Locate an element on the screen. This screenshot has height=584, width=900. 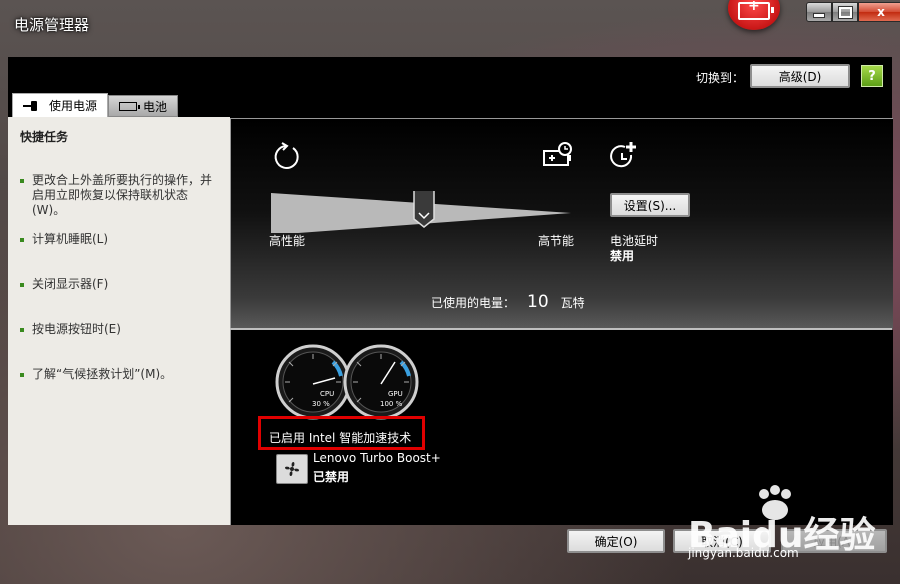
ok-button: 确定(O) is located at coordinates (616, 541).